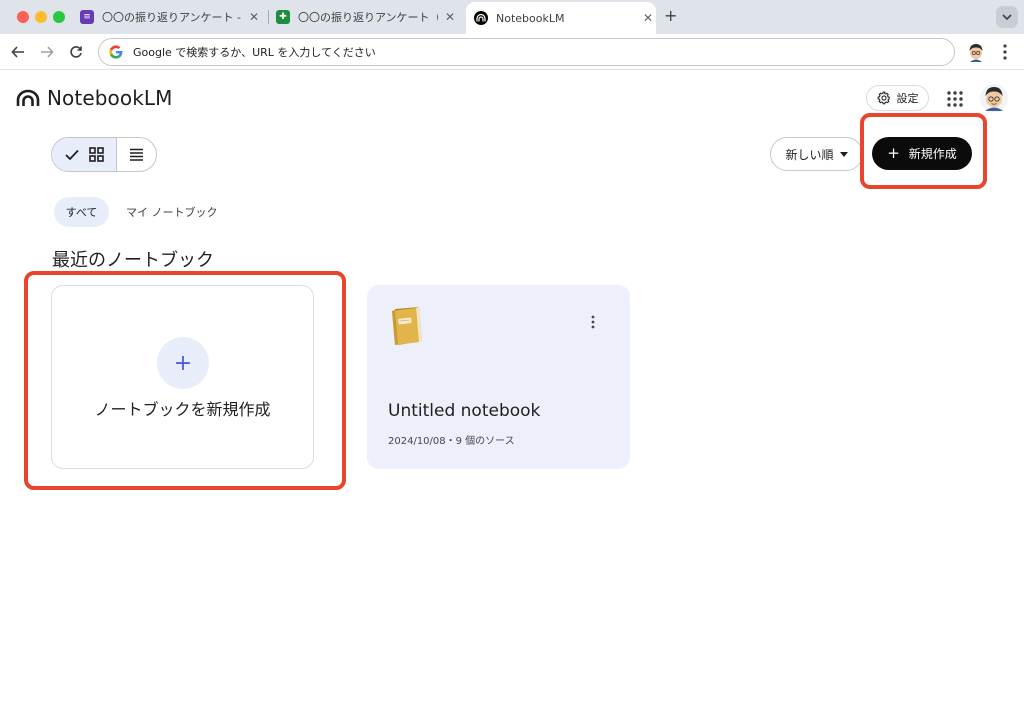 Image resolution: width=1024 pixels, height=712 pixels. I want to click on section-title: 最近のノートブック, so click(133, 260).